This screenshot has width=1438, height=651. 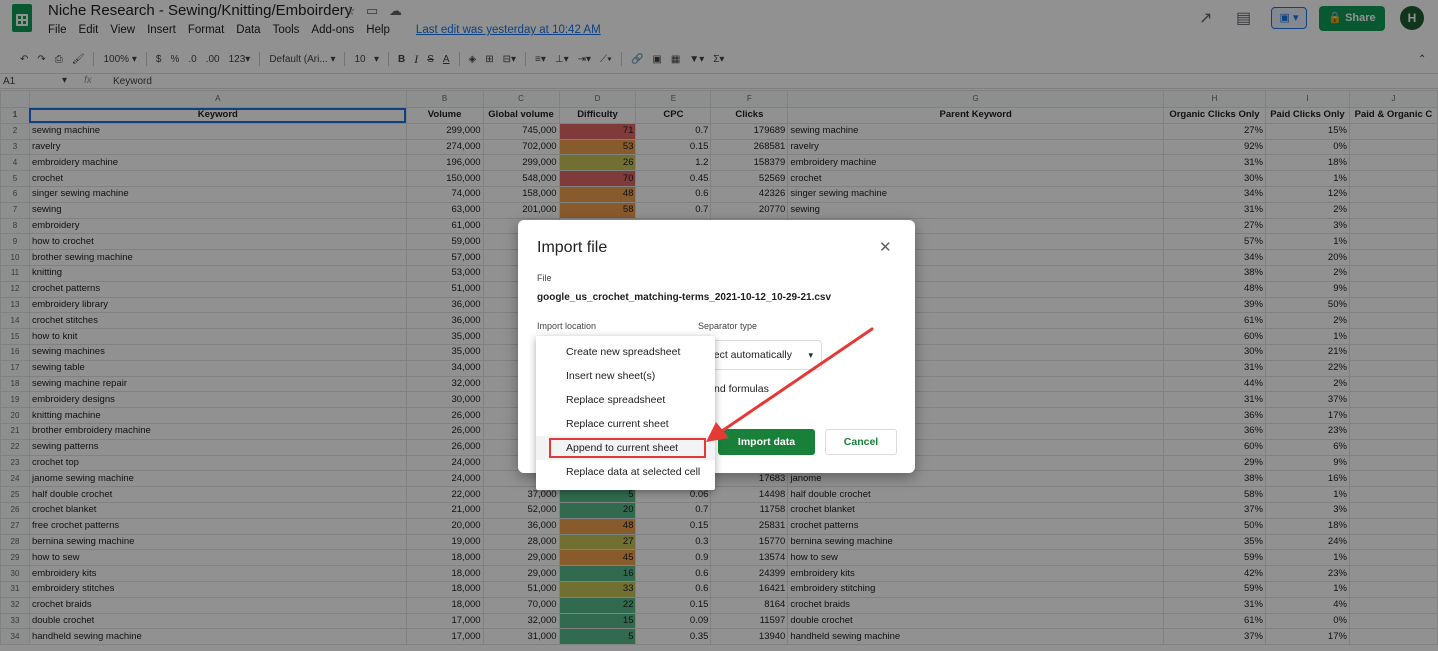 What do you see at coordinates (717, 432) in the screenshot?
I see `arrow-head` at bounding box center [717, 432].